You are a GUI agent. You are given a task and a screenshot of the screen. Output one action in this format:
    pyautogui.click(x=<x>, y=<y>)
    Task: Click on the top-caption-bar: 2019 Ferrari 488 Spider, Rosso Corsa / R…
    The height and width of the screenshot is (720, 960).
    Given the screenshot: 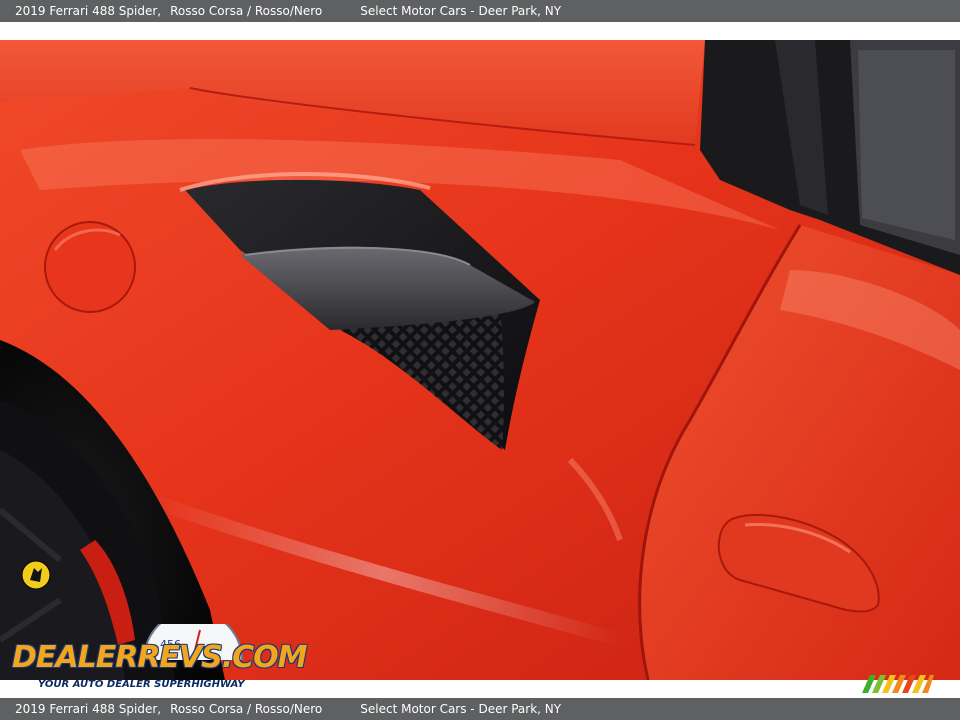 What is the action you would take?
    pyautogui.click(x=480, y=11)
    